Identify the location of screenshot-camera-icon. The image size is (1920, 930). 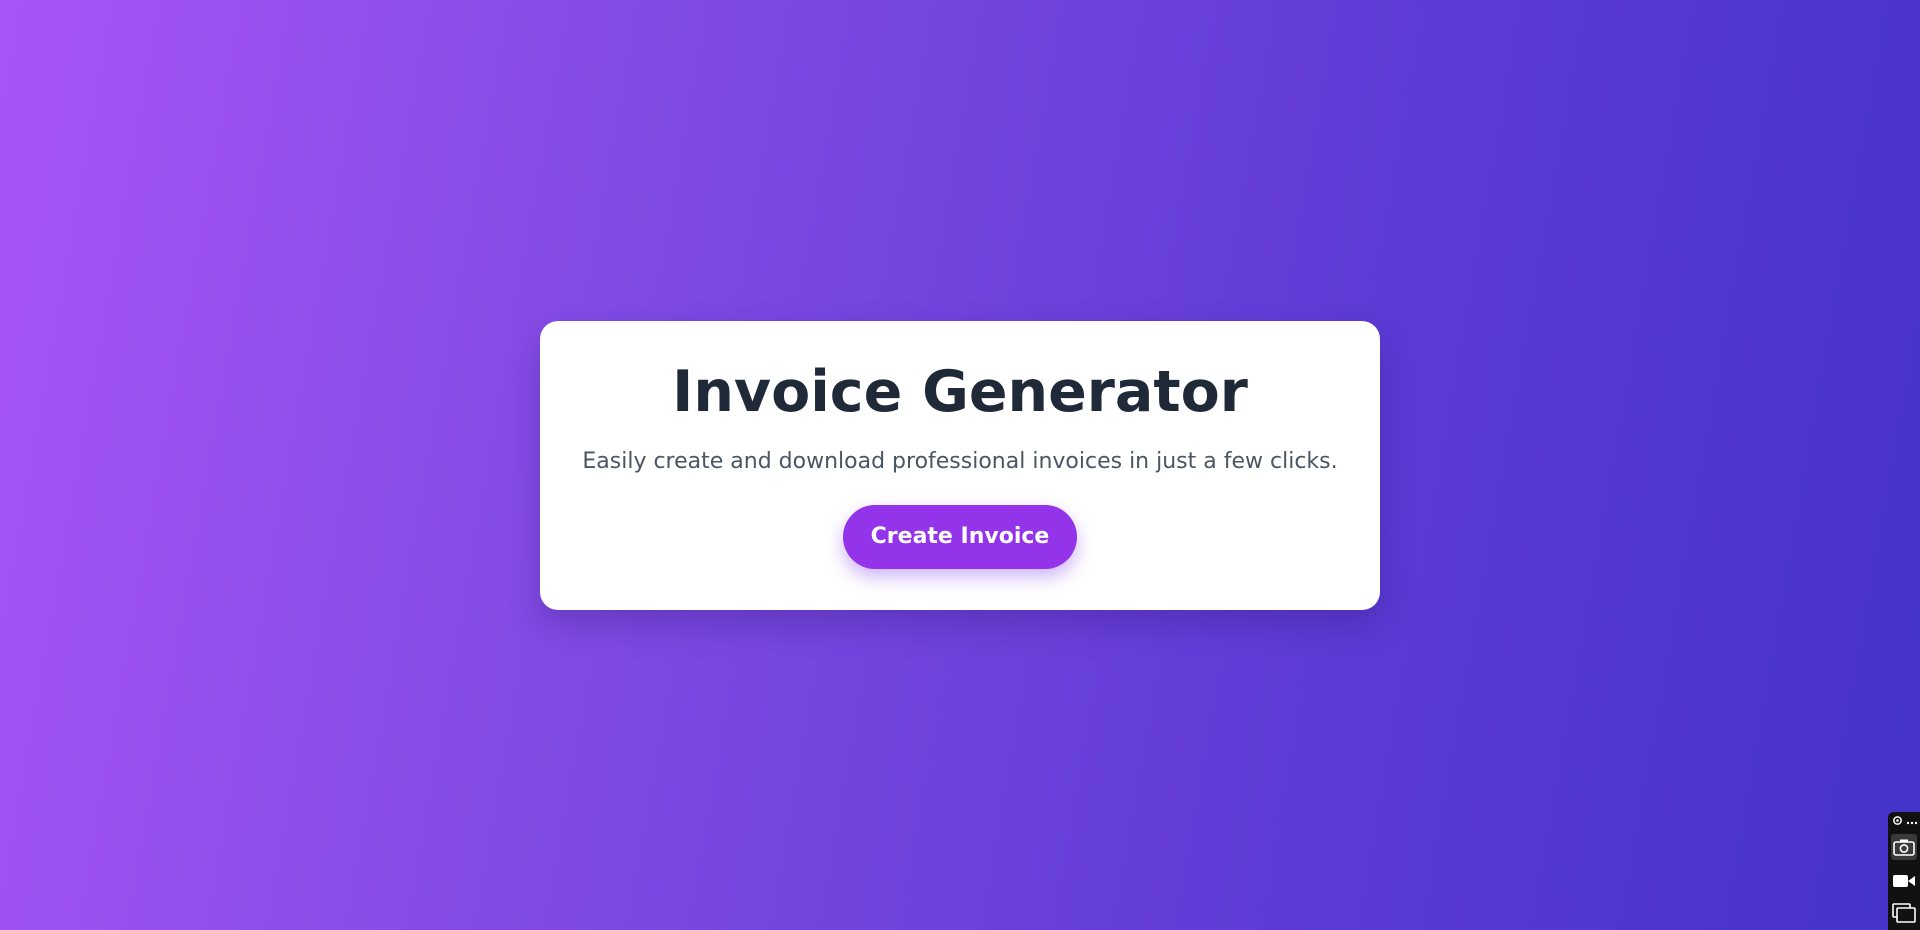
(1904, 847).